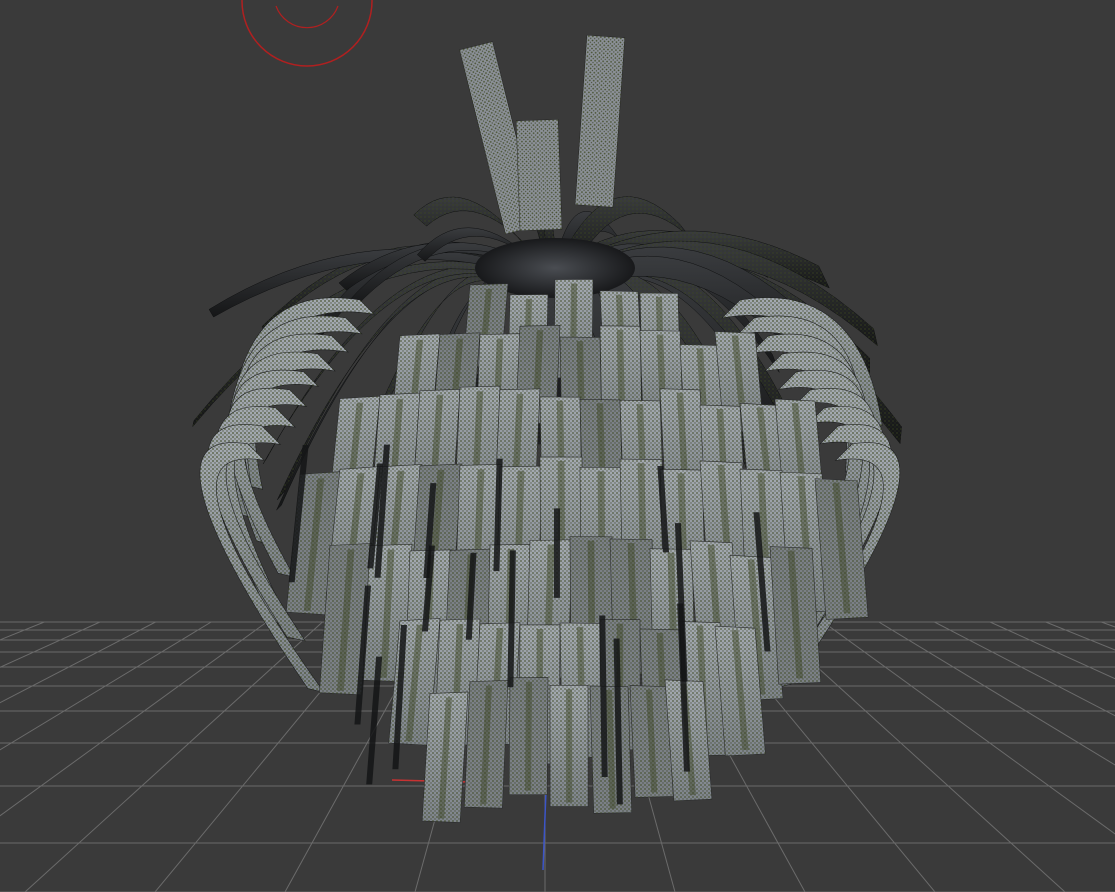 Image resolution: width=1115 pixels, height=892 pixels. What do you see at coordinates (556, 553) in the screenshot?
I see `frond-thin-dark` at bounding box center [556, 553].